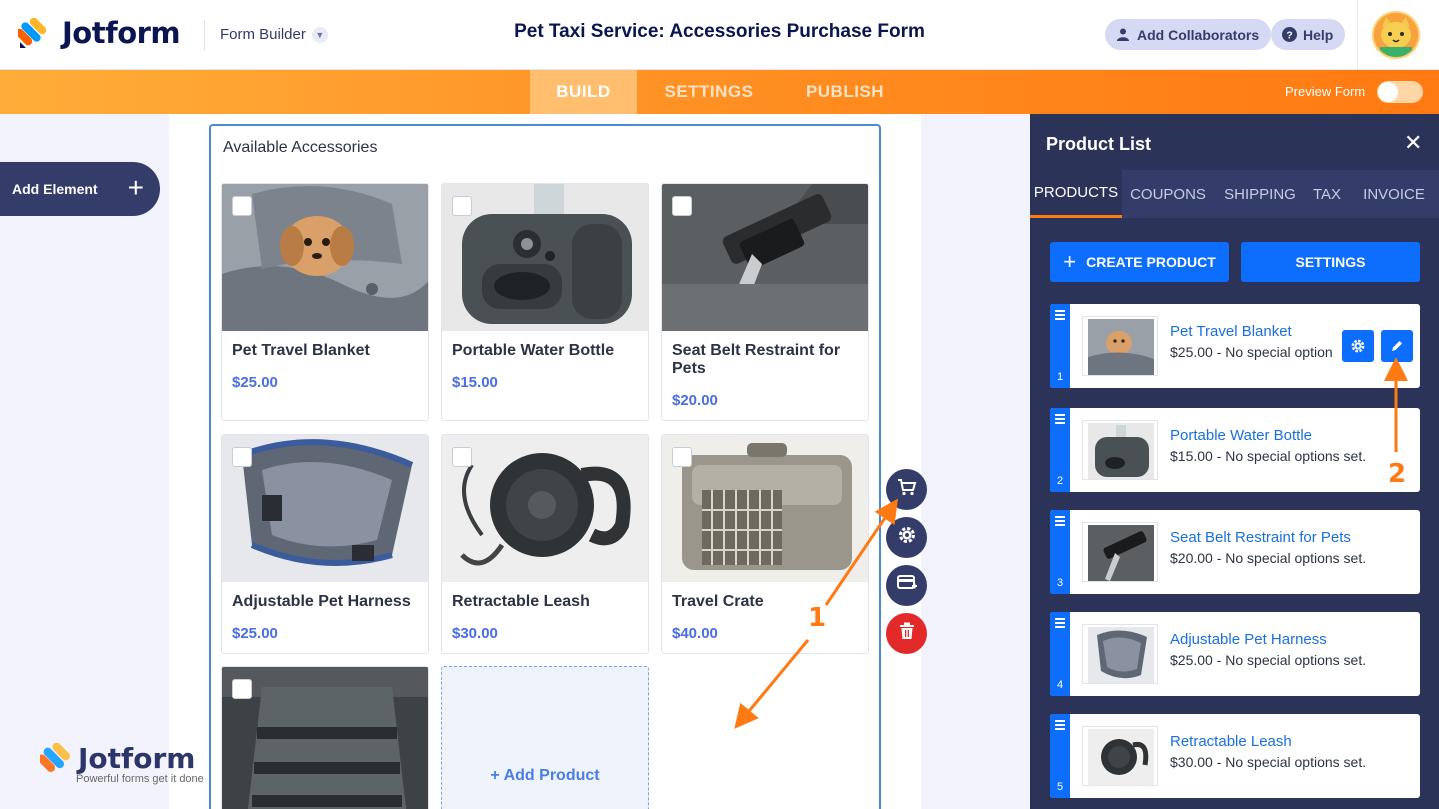 This screenshot has width=1439, height=809. I want to click on product-item-name: Pet Travel Blanket, so click(1231, 331).